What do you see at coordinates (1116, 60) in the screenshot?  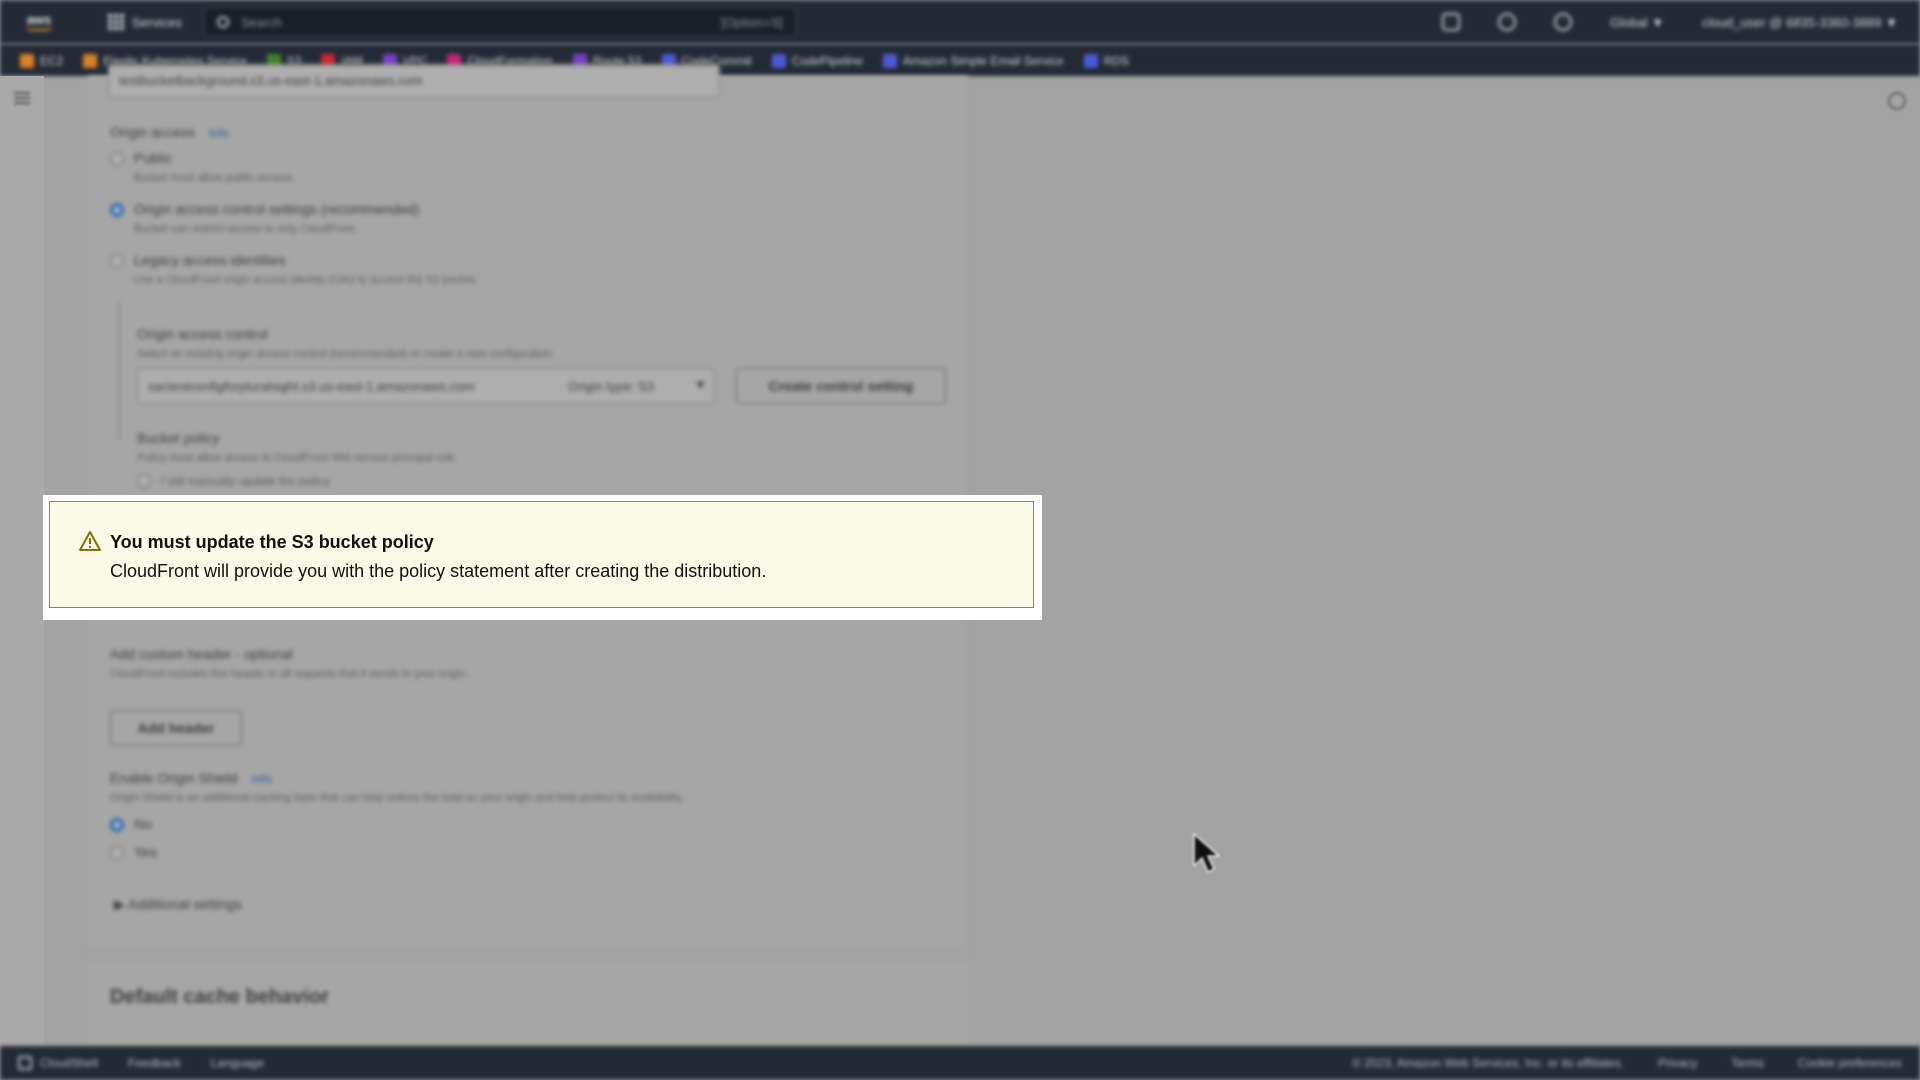 I see `favorite-label: RDS` at bounding box center [1116, 60].